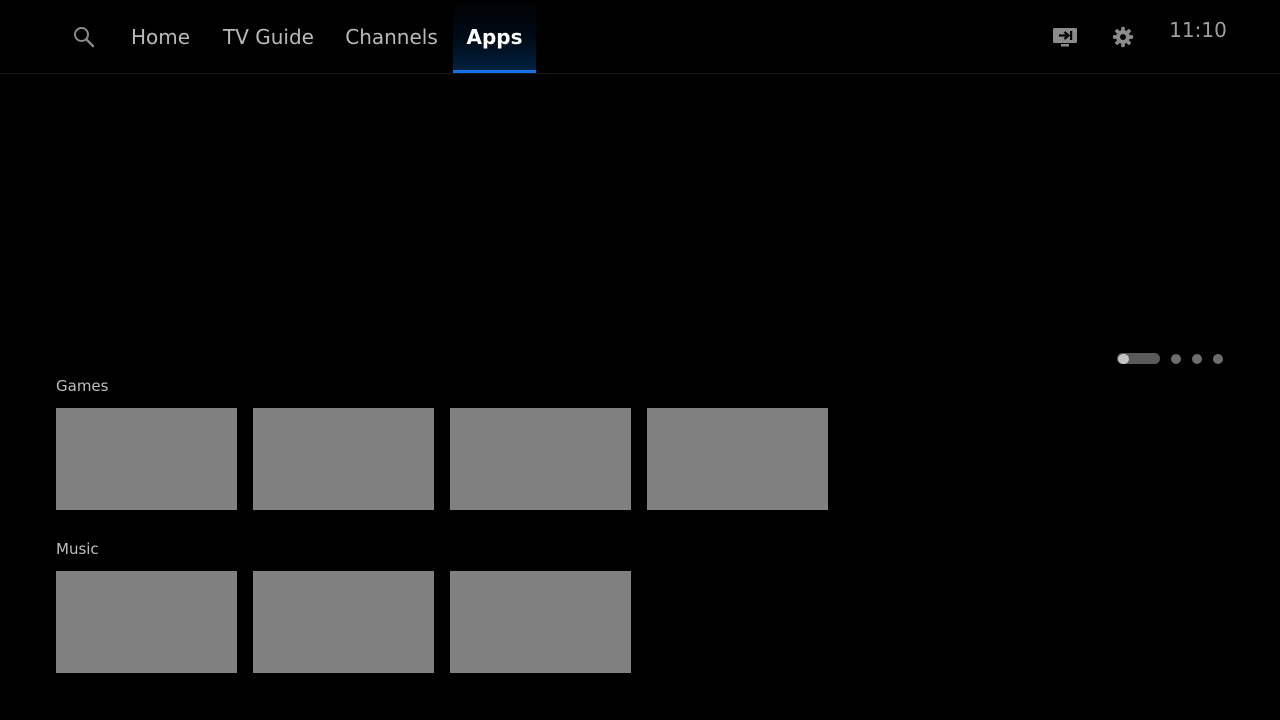 This screenshot has width=1280, height=720. I want to click on tab-channels: Channels, so click(391, 36).